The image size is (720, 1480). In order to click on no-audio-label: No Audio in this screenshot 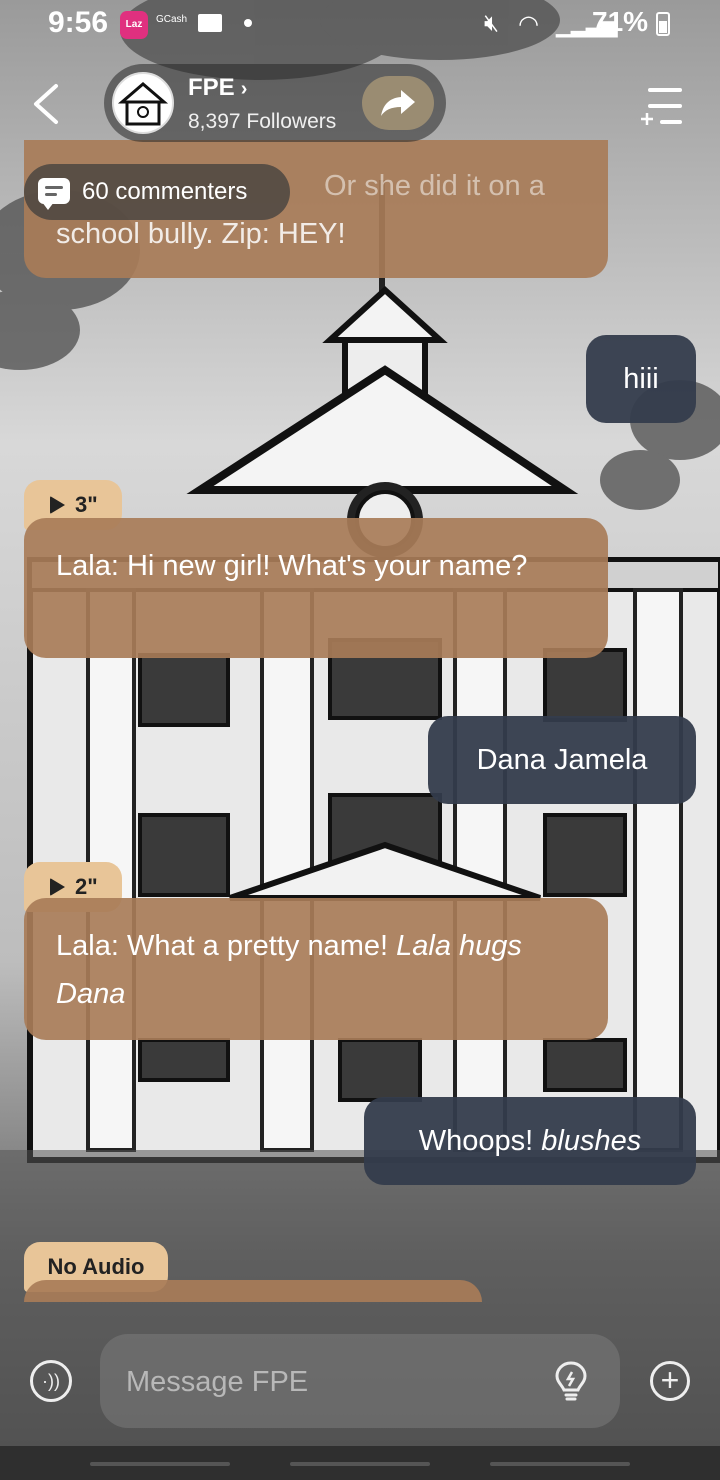, I will do `click(96, 1266)`.